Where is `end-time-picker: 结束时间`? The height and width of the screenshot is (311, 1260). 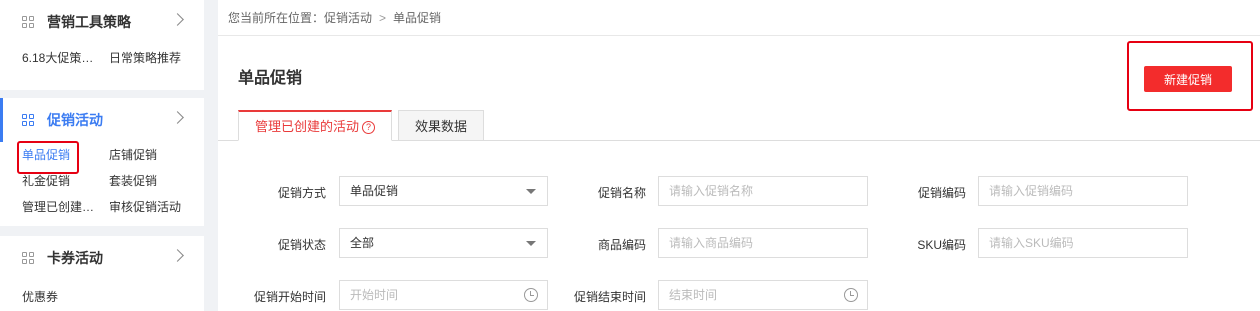 end-time-picker: 结束时间 is located at coordinates (763, 295).